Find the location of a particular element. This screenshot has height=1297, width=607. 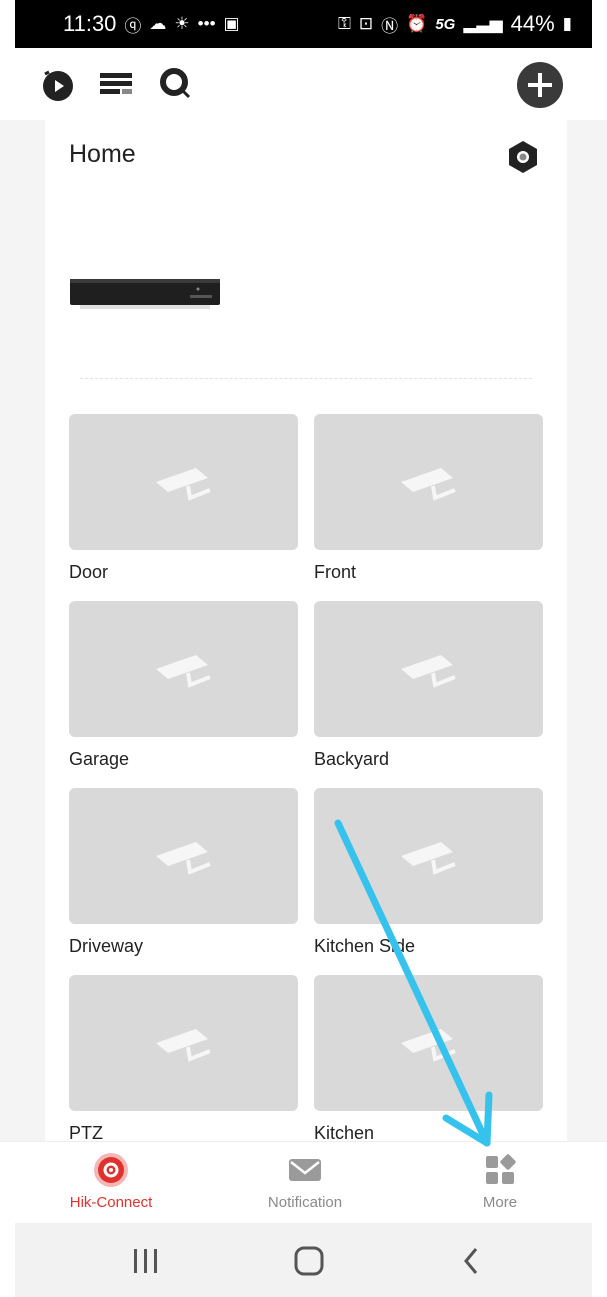

cloud-icon: ☁ is located at coordinates (158, 23).